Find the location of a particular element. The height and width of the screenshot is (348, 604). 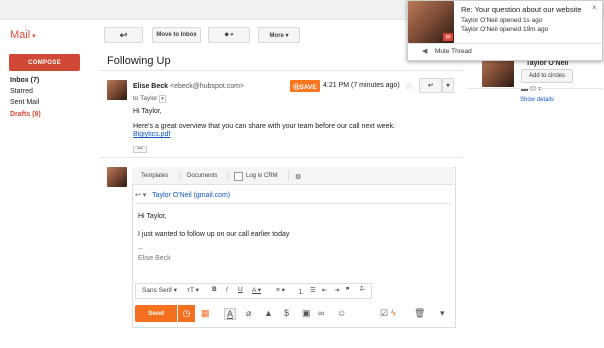

signature-dash: -- is located at coordinates (140, 249).